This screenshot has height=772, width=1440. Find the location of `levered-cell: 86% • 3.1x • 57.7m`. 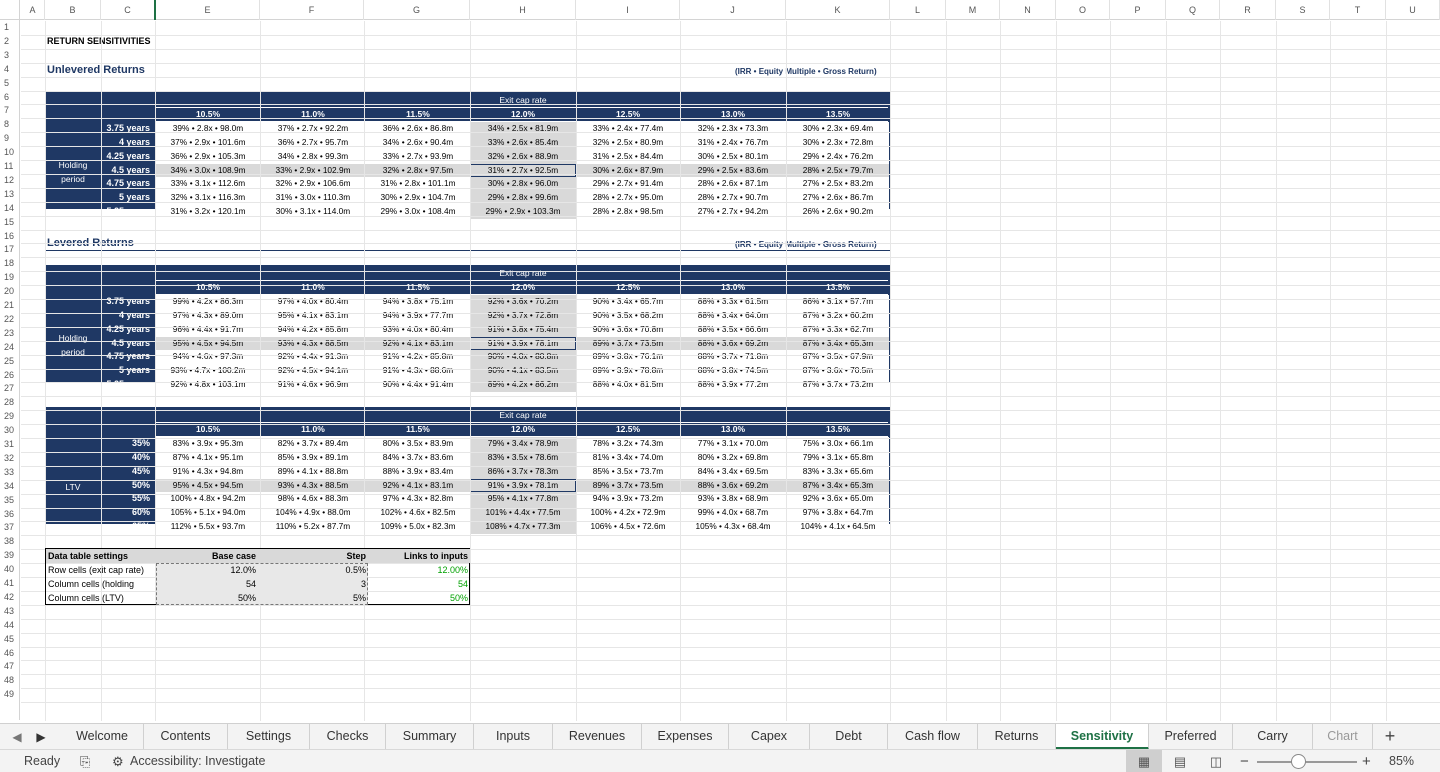

levered-cell: 86% • 3.1x • 57.7m is located at coordinates (838, 301).